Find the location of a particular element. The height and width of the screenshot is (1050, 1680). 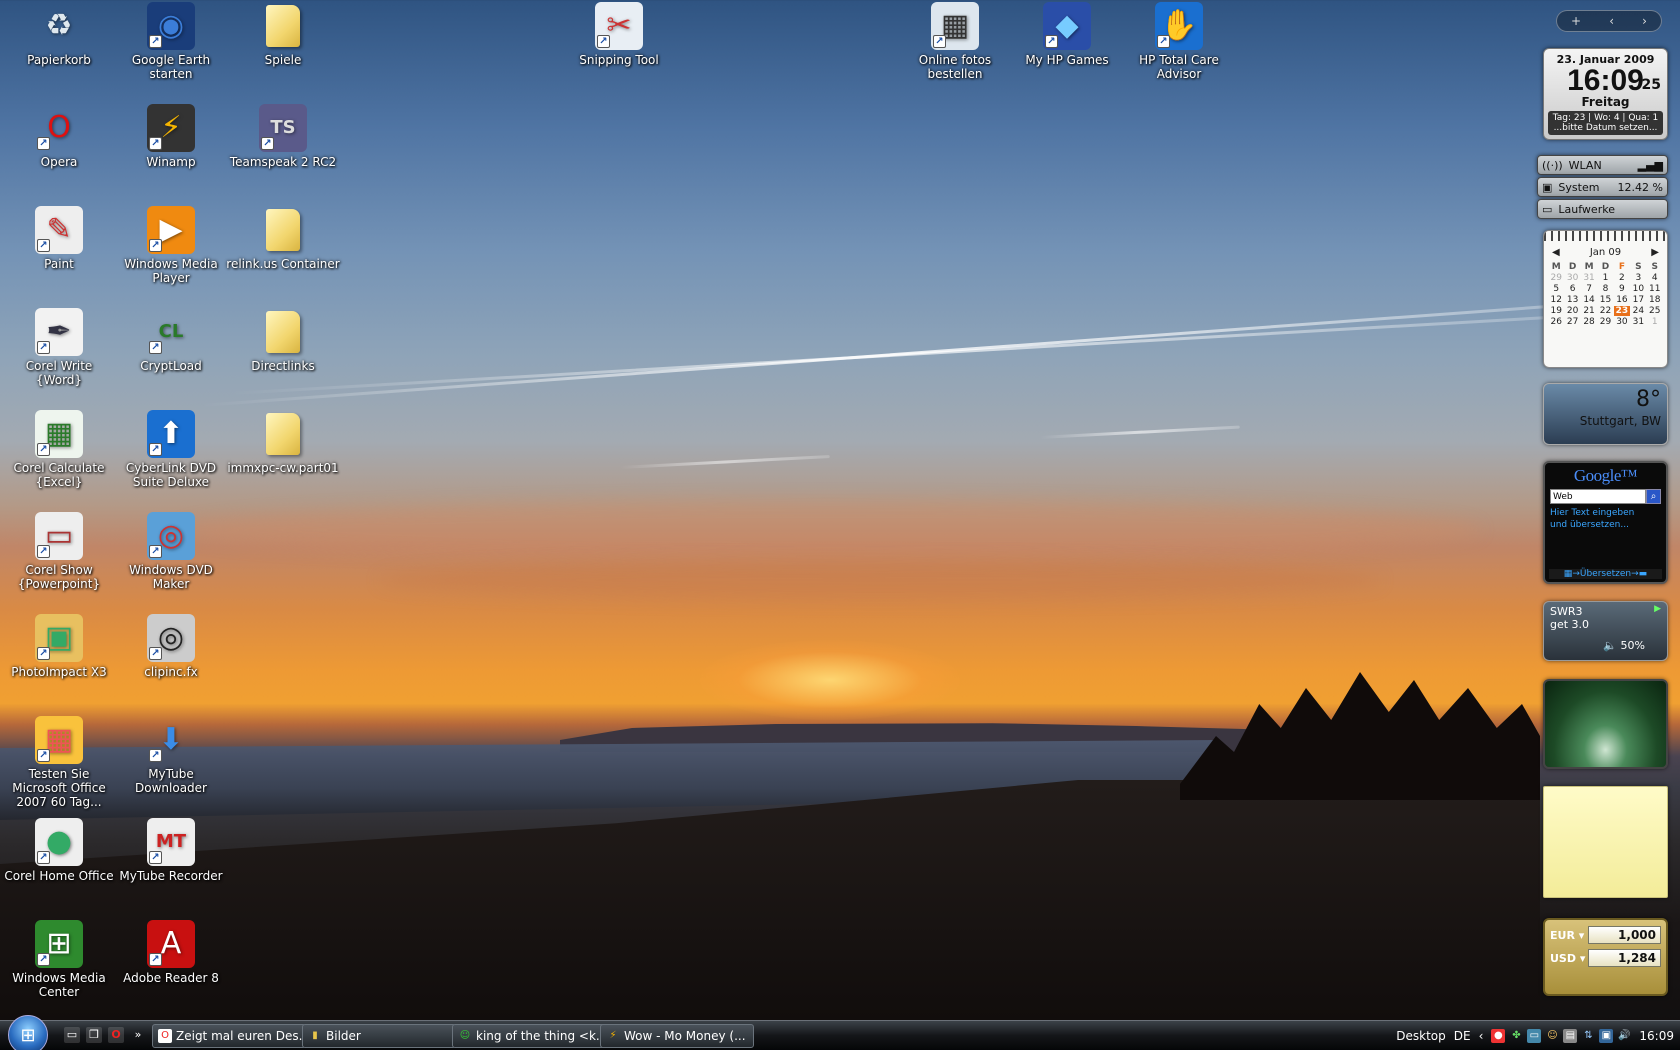

volume-icon: 🔊 is located at coordinates (1624, 1036).